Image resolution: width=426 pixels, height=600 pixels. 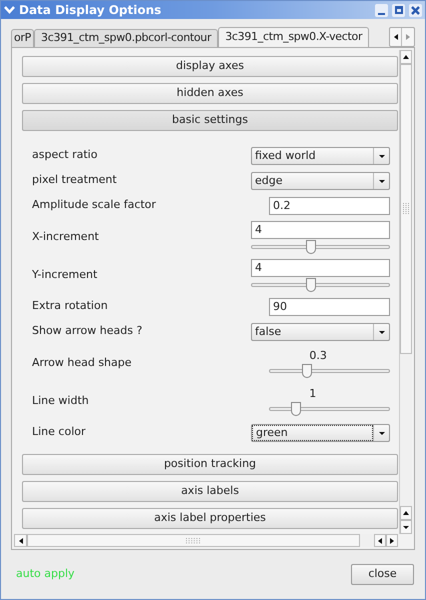 I want to click on section-button: axis label properties, so click(x=210, y=518).